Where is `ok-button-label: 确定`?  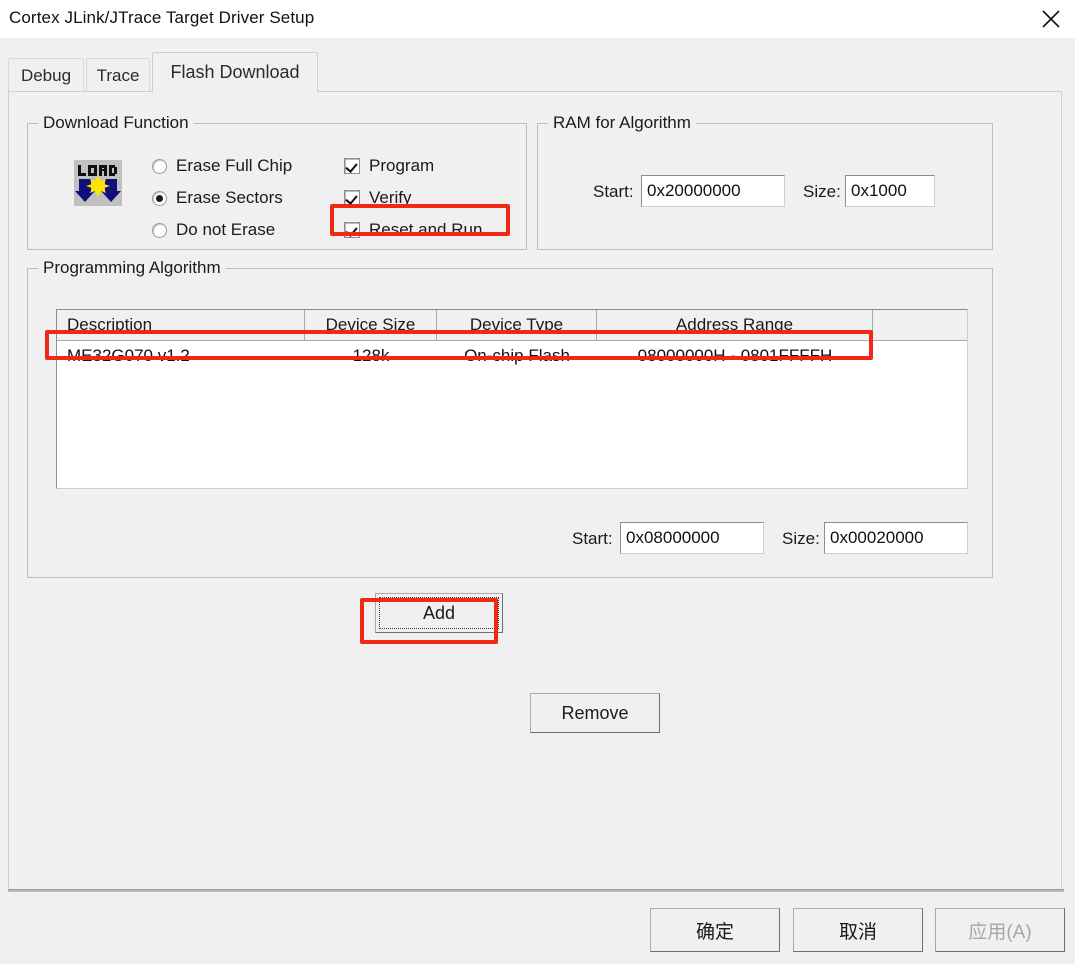
ok-button-label: 确定 is located at coordinates (714, 932).